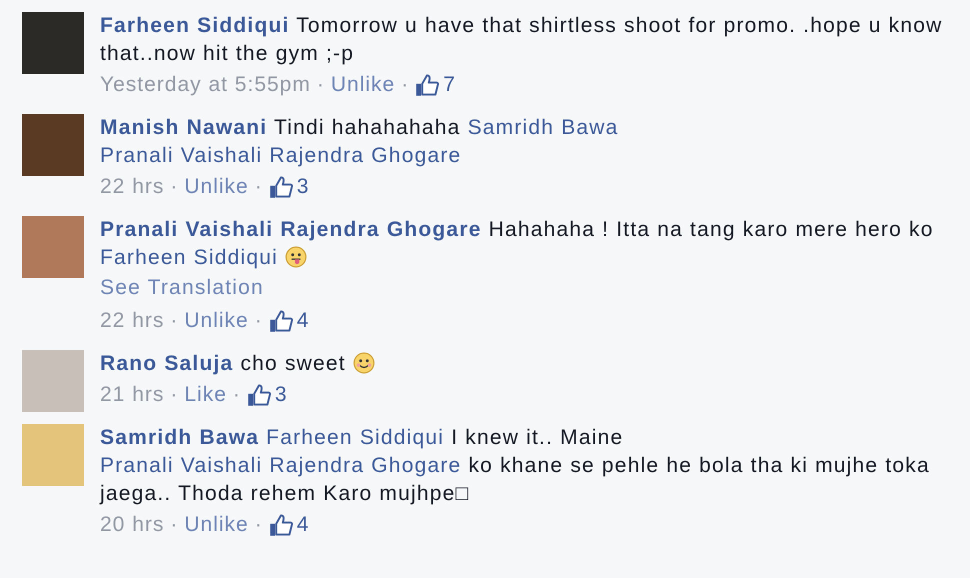 Image resolution: width=970 pixels, height=578 pixels. What do you see at coordinates (180, 437) in the screenshot?
I see `author-link: Samridh Bawa` at bounding box center [180, 437].